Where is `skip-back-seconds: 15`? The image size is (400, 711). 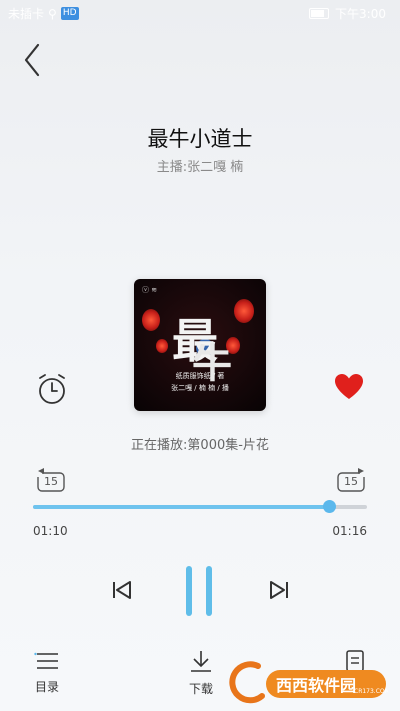 skip-back-seconds: 15 is located at coordinates (51, 481).